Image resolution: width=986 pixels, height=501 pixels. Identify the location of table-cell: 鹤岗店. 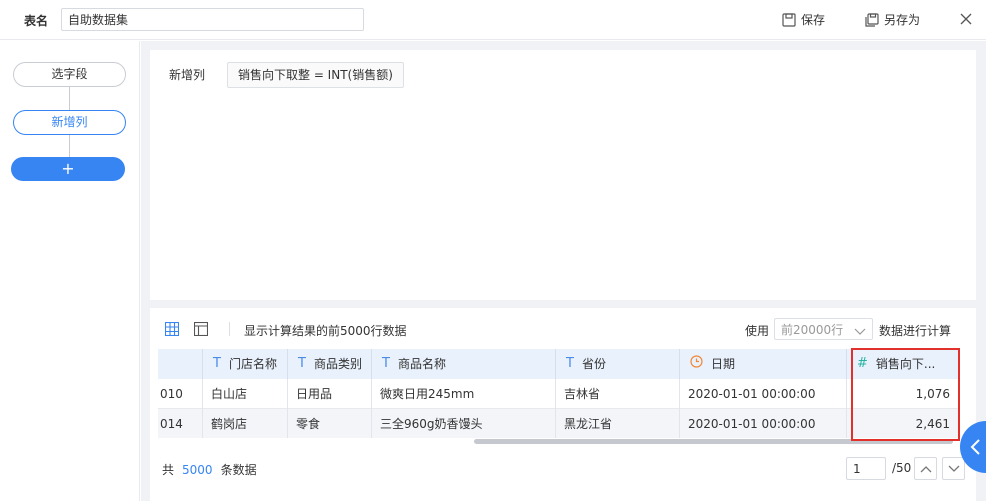
(245, 424).